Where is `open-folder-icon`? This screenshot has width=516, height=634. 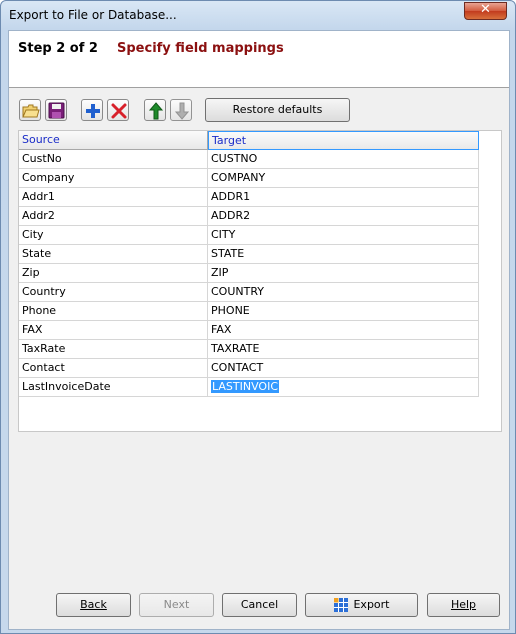 open-folder-icon is located at coordinates (31, 111).